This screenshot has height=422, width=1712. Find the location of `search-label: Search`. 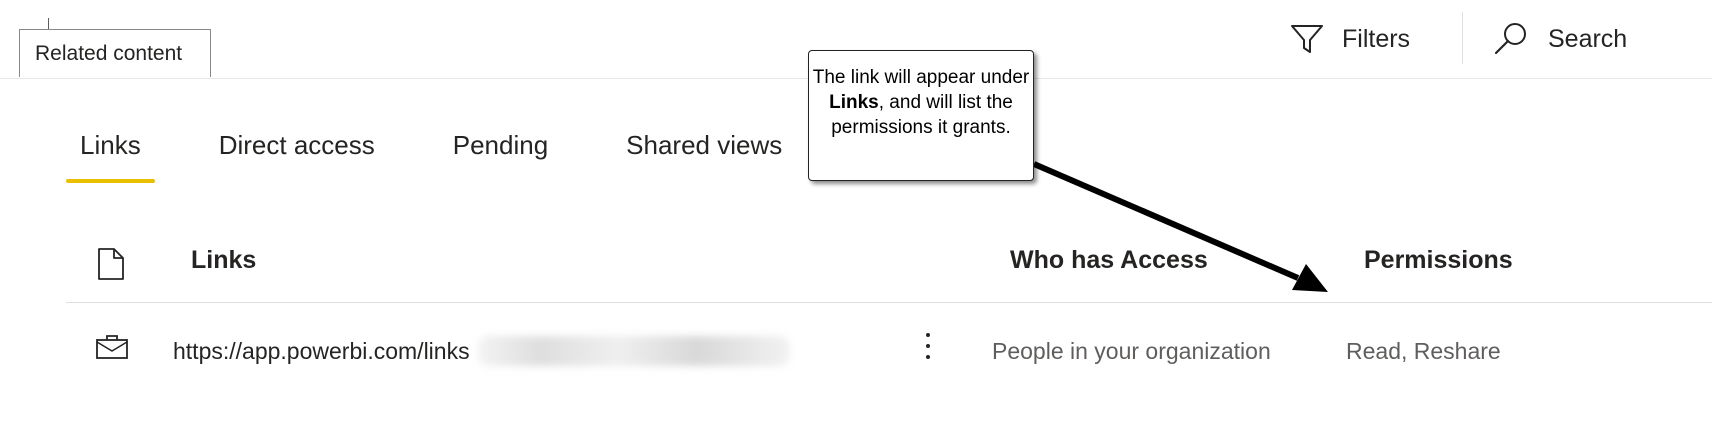

search-label: Search is located at coordinates (1588, 38).